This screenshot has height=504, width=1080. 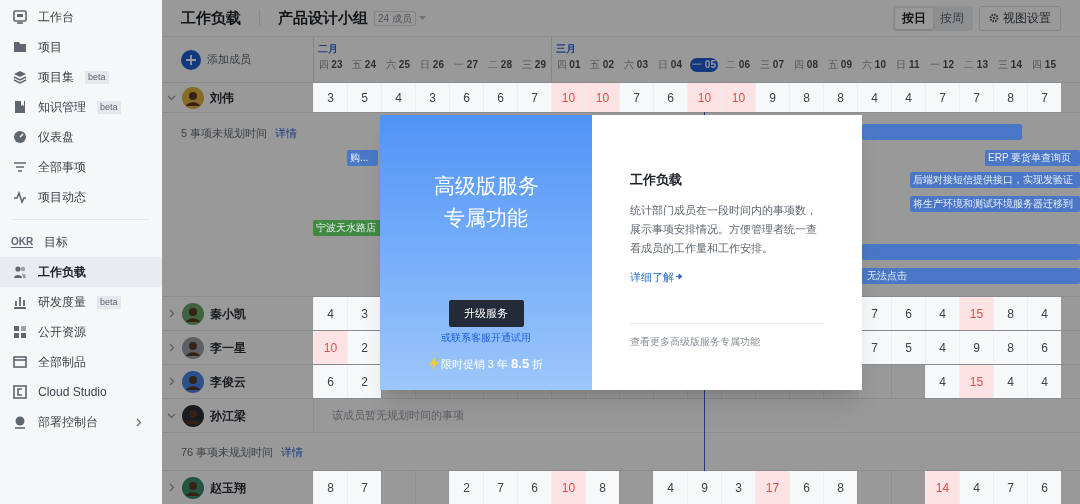 What do you see at coordinates (952, 18) in the screenshot?
I see `view-mode-tab: 按周` at bounding box center [952, 18].